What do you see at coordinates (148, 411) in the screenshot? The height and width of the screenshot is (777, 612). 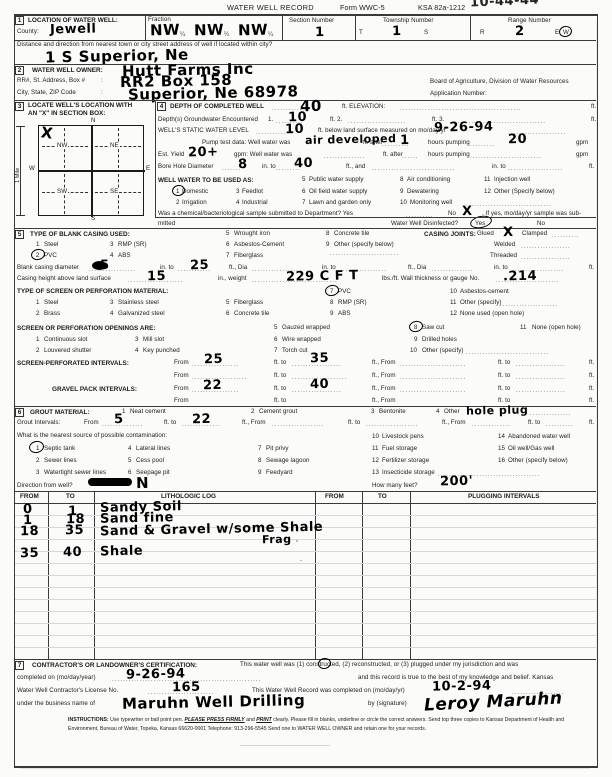 I see `grout-material-1-label: Neat cement` at bounding box center [148, 411].